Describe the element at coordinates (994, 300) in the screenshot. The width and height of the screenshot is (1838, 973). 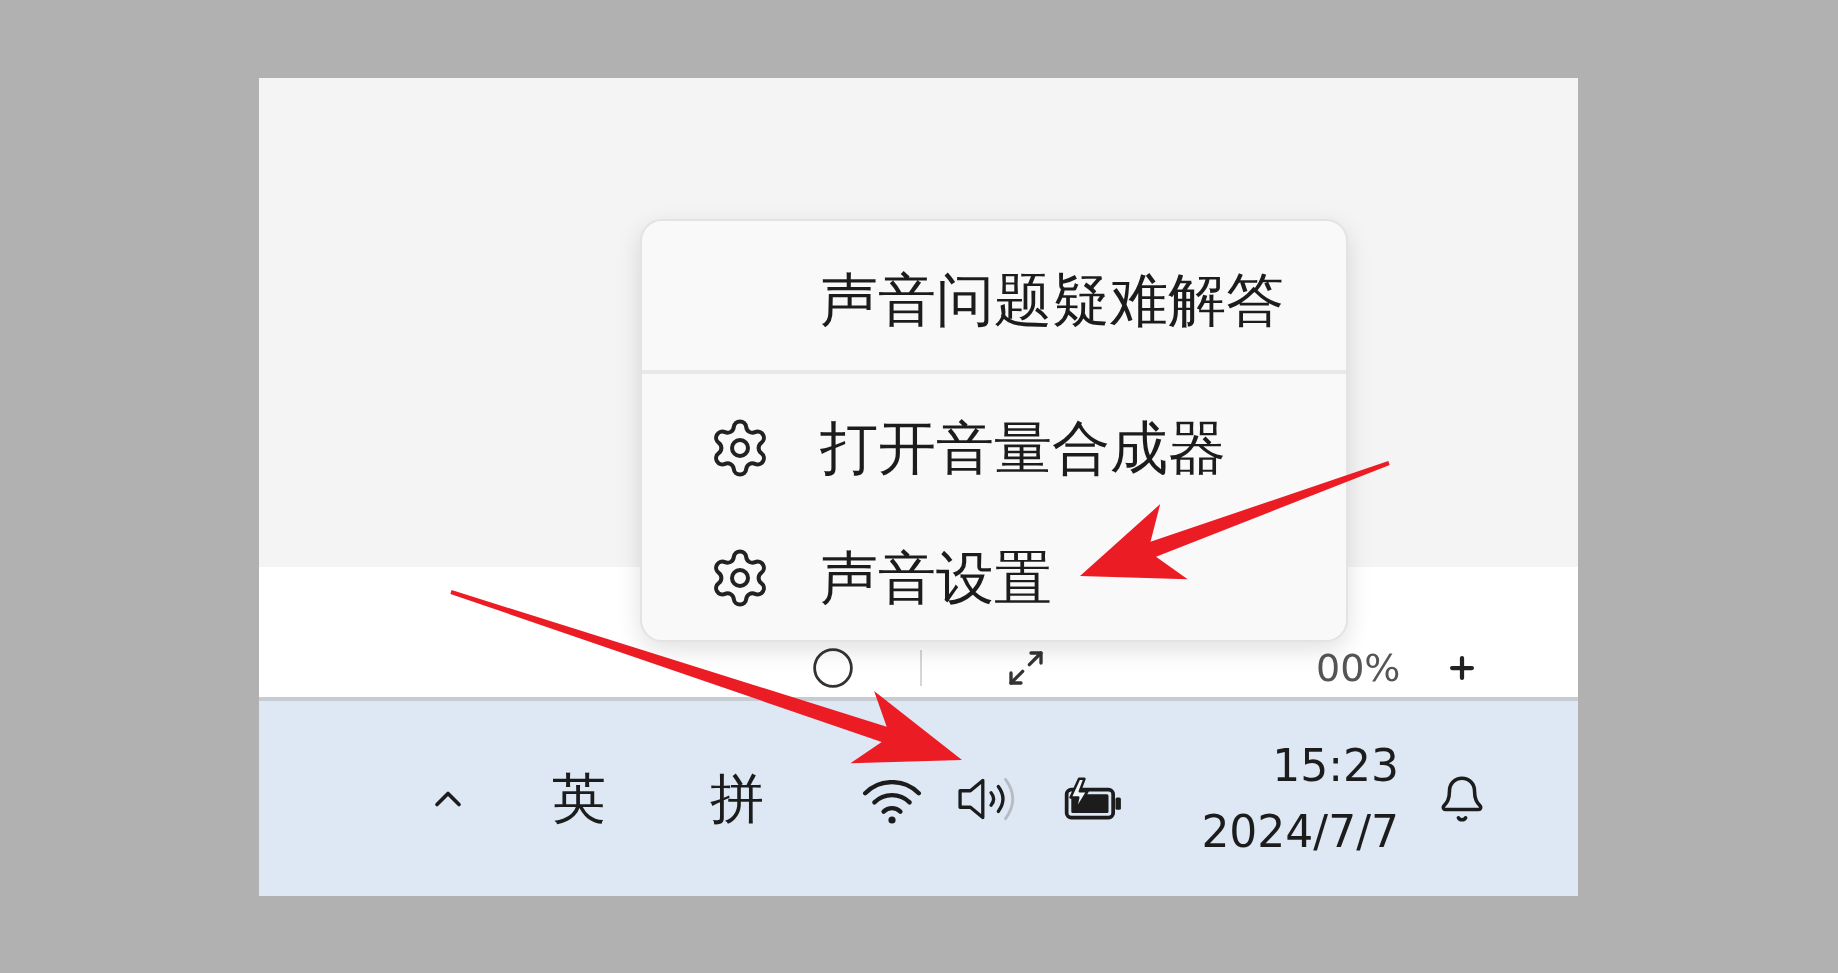
I see `menu-item: 声音问题疑难解答` at that location.